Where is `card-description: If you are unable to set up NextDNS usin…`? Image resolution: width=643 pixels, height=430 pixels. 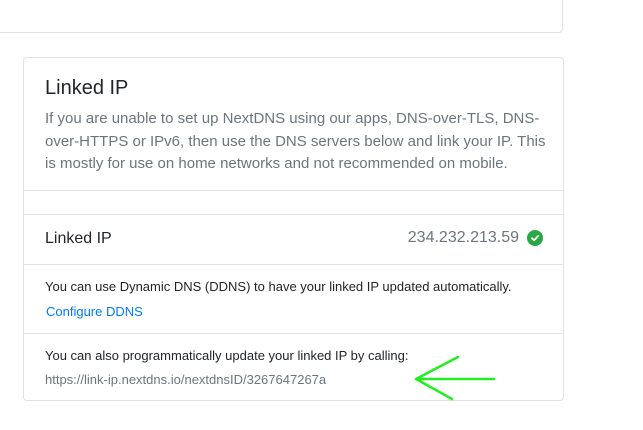
card-description: If you are unable to set up NextDNS usin… is located at coordinates (295, 141).